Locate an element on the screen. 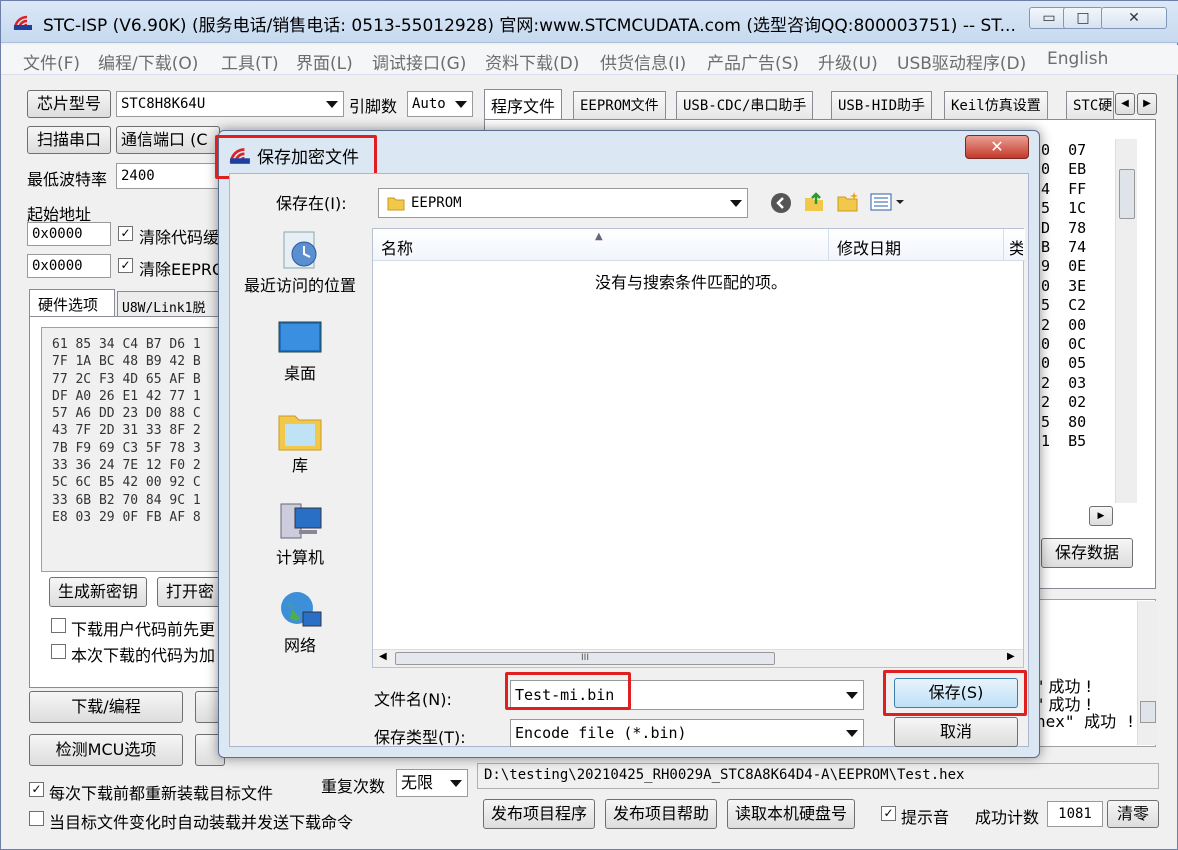 Image resolution: width=1178 pixels, height=850 pixels. hex-cell: B 74 is located at coordinates (1064, 247).